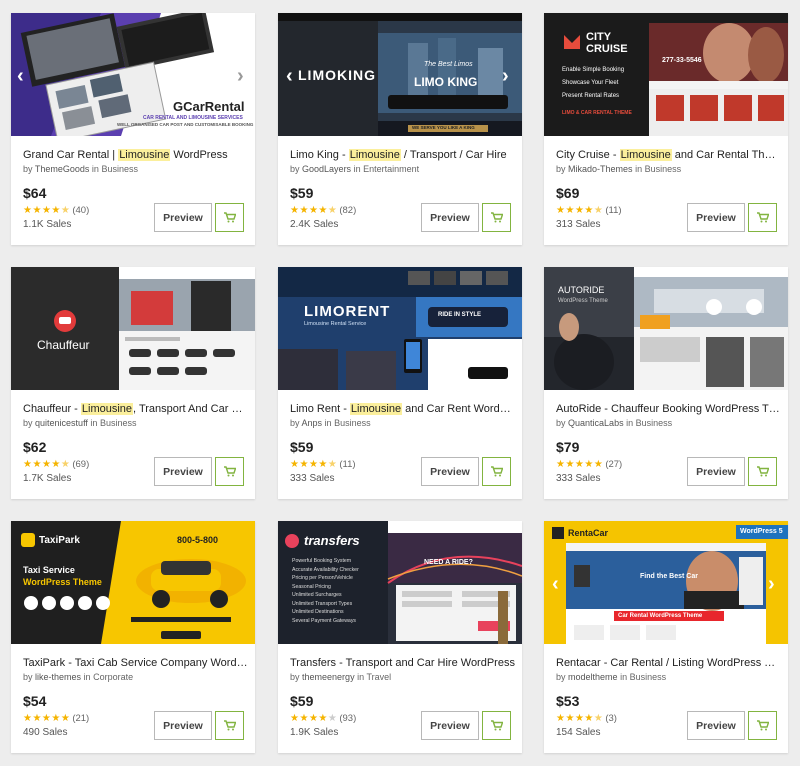 Image resolution: width=800 pixels, height=766 pixels. I want to click on author-link: Mikado-Themes, so click(600, 169).